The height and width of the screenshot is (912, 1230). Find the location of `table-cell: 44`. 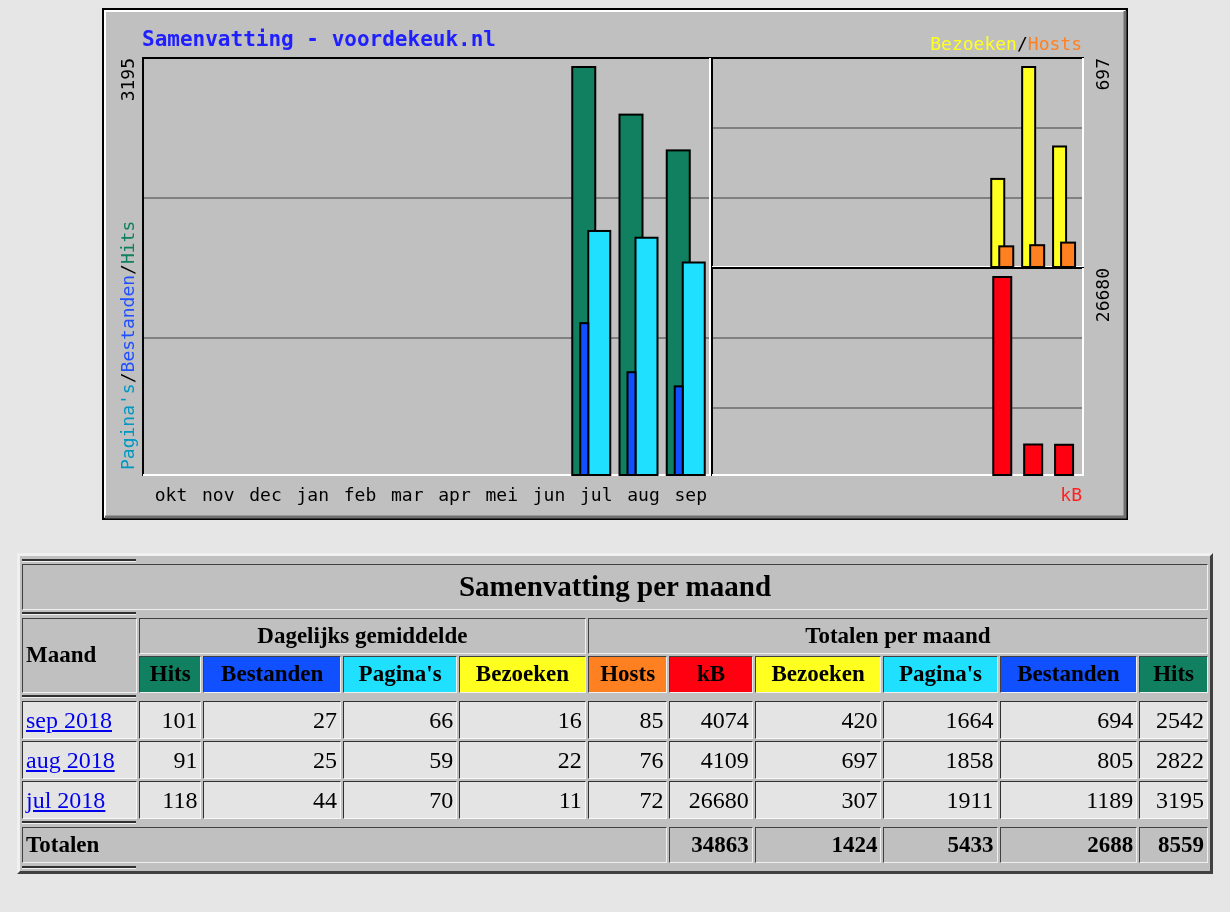

table-cell: 44 is located at coordinates (272, 799).